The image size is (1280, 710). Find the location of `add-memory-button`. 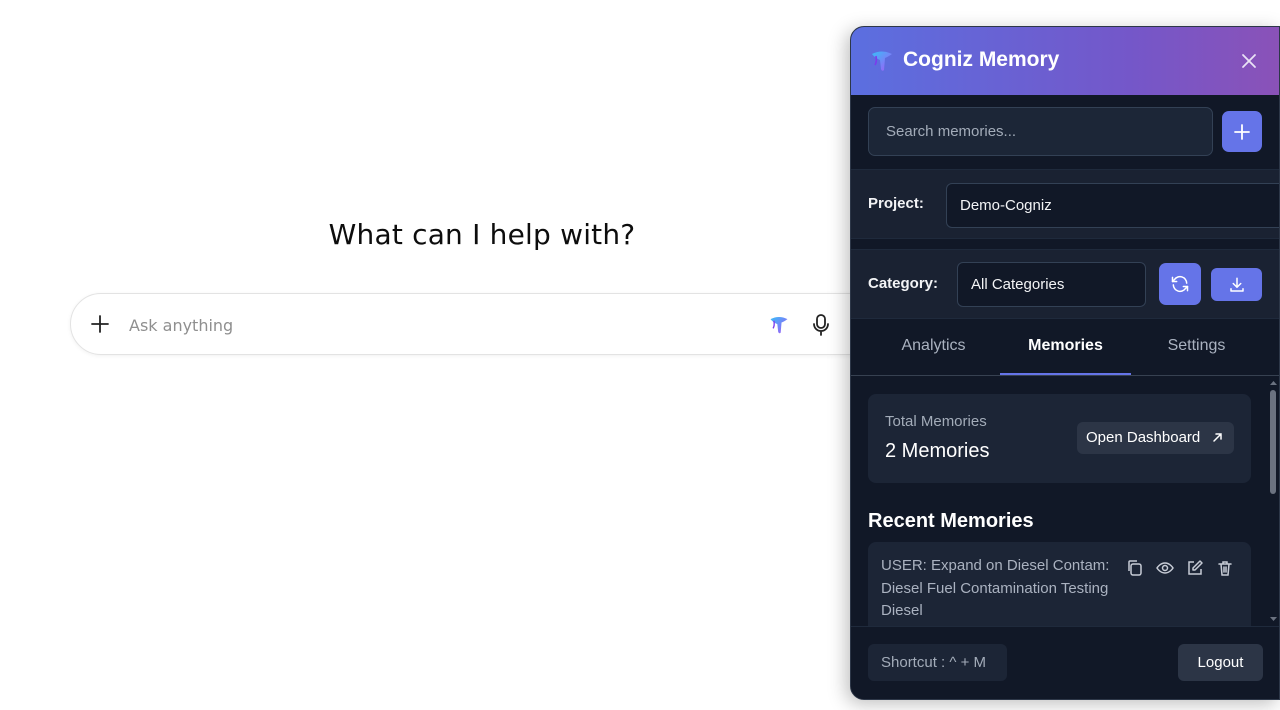

add-memory-button is located at coordinates (1242, 131).